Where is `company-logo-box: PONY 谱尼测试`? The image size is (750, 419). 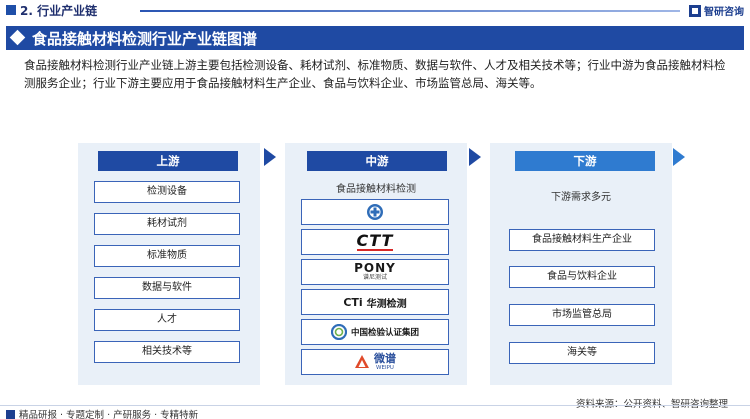
company-logo-box: PONY 谱尼测试 is located at coordinates (375, 272).